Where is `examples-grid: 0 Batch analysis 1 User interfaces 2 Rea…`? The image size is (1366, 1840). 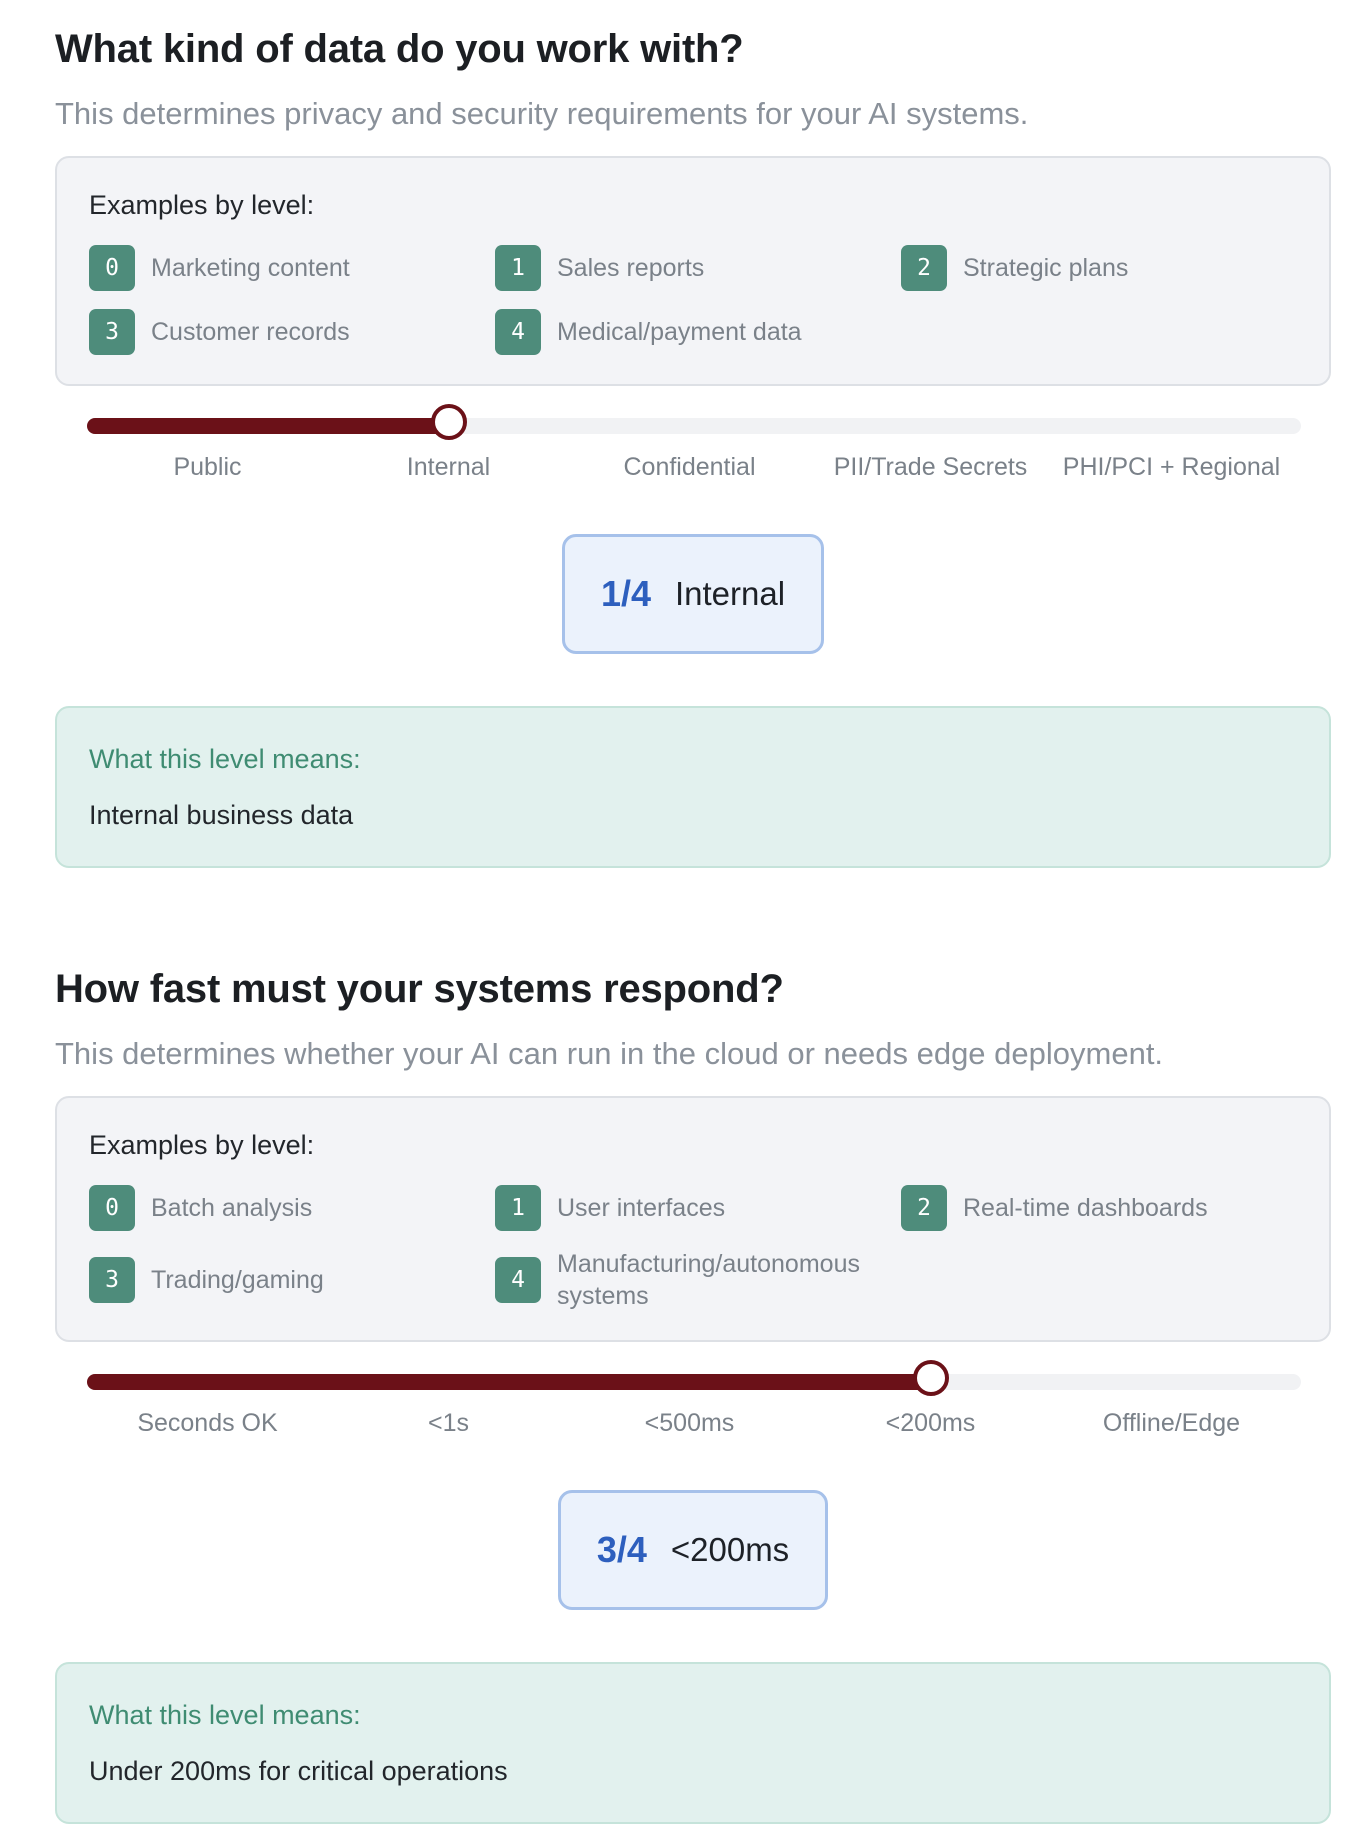
examples-grid: 0 Batch analysis 1 User interfaces 2 Rea… is located at coordinates (693, 1248).